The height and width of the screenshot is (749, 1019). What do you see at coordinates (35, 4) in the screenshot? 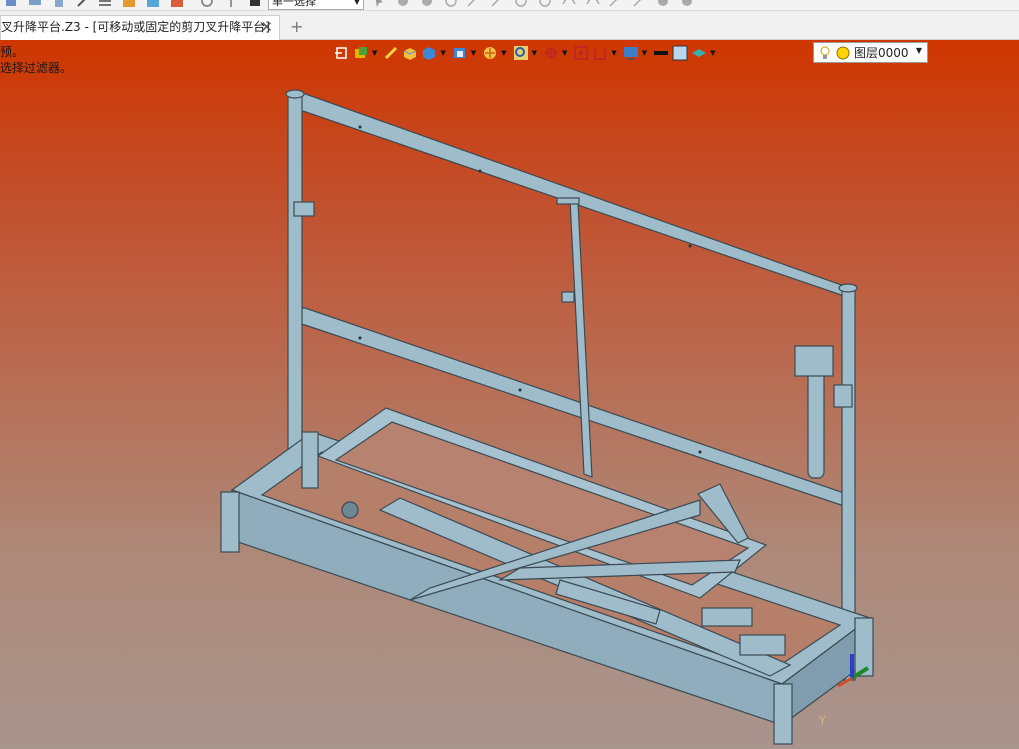
I see `plane-icon` at bounding box center [35, 4].